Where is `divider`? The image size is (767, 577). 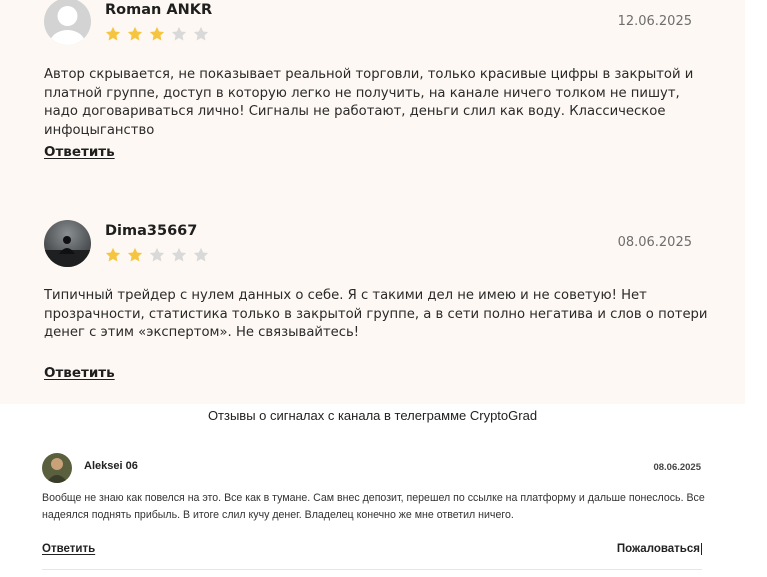 divider is located at coordinates (372, 569).